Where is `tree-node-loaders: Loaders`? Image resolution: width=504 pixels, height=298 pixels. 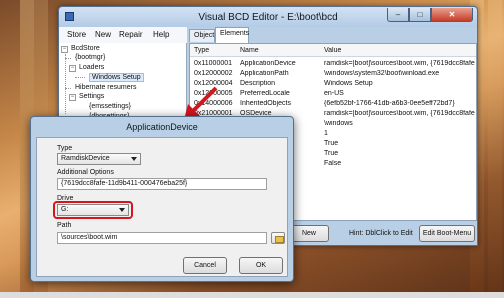
tree-node-loaders: Loaders is located at coordinates (91, 67).